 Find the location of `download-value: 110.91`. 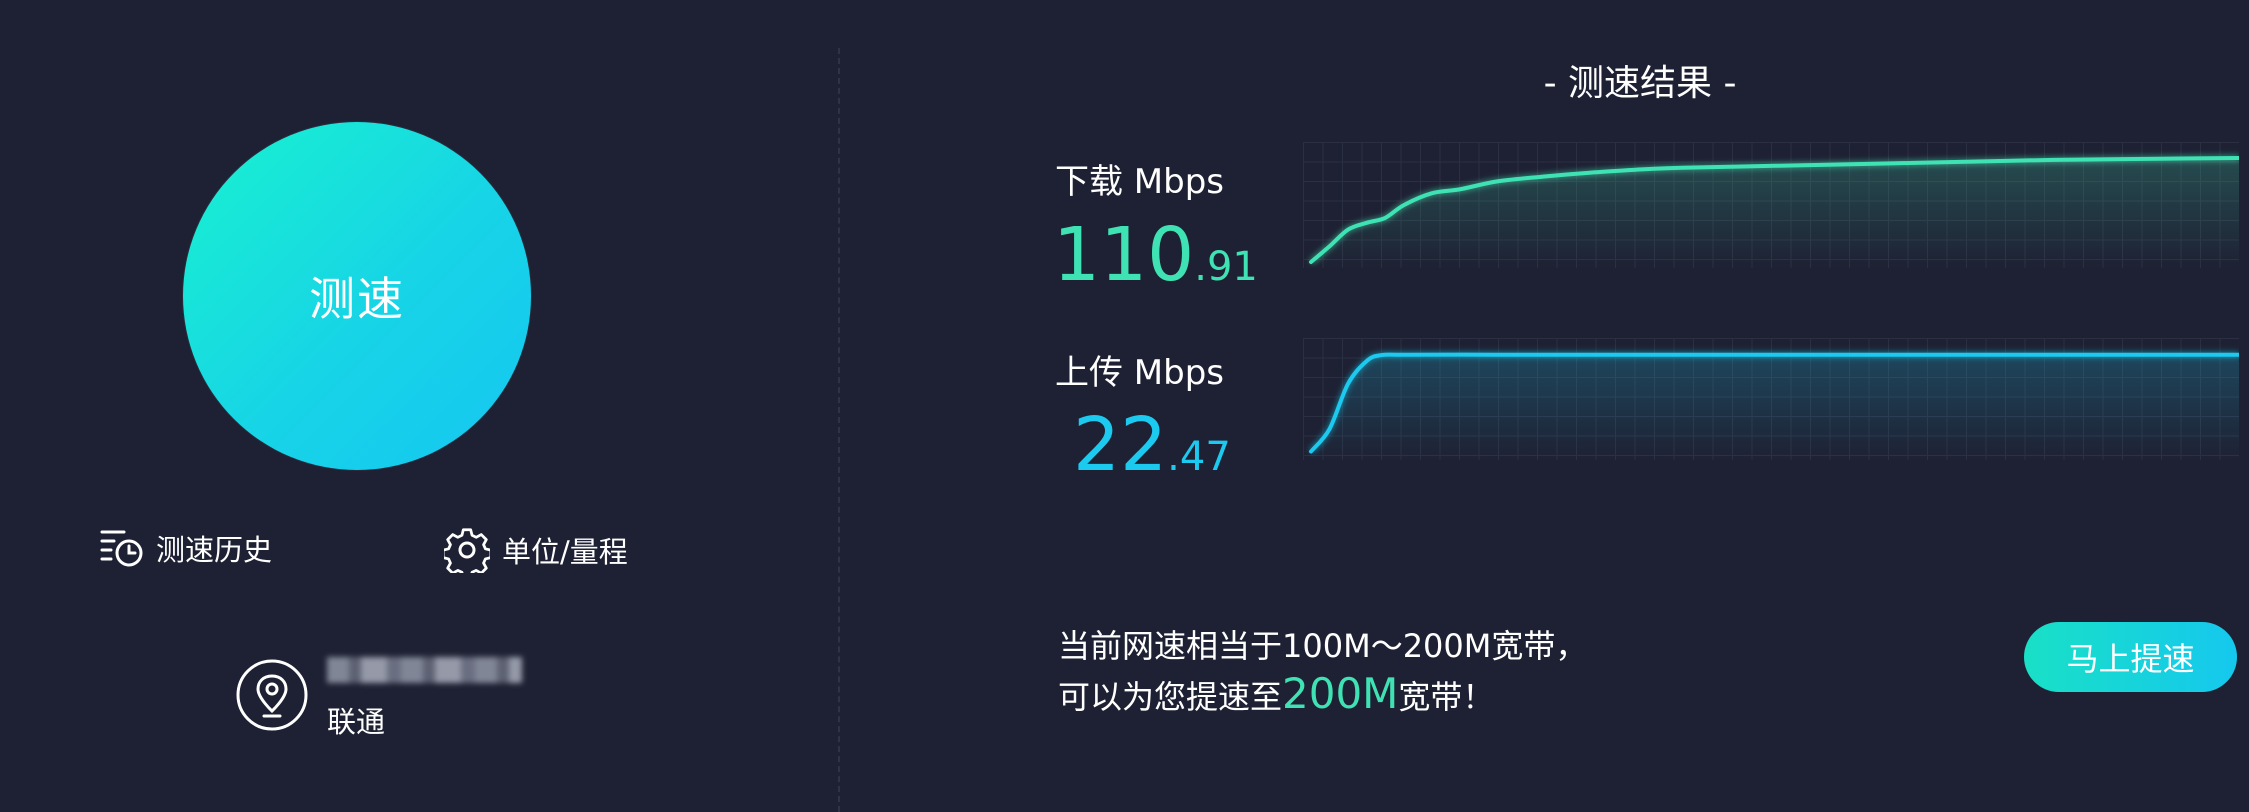

download-value: 110.91 is located at coordinates (1155, 255).